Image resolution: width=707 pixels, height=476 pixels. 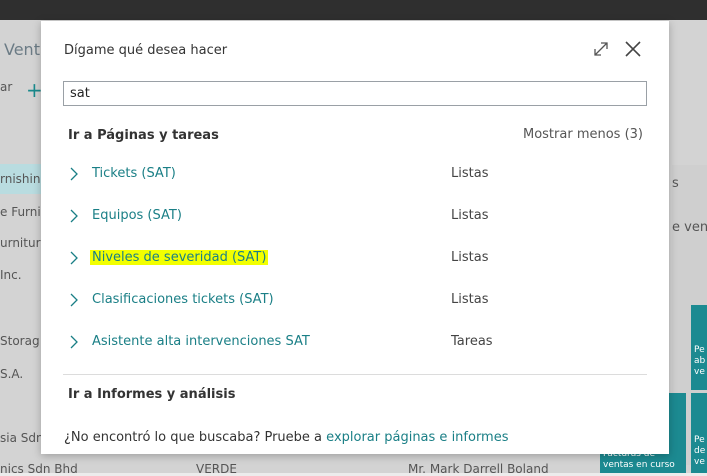 What do you see at coordinates (20, 341) in the screenshot?
I see `background-list-item: Storag` at bounding box center [20, 341].